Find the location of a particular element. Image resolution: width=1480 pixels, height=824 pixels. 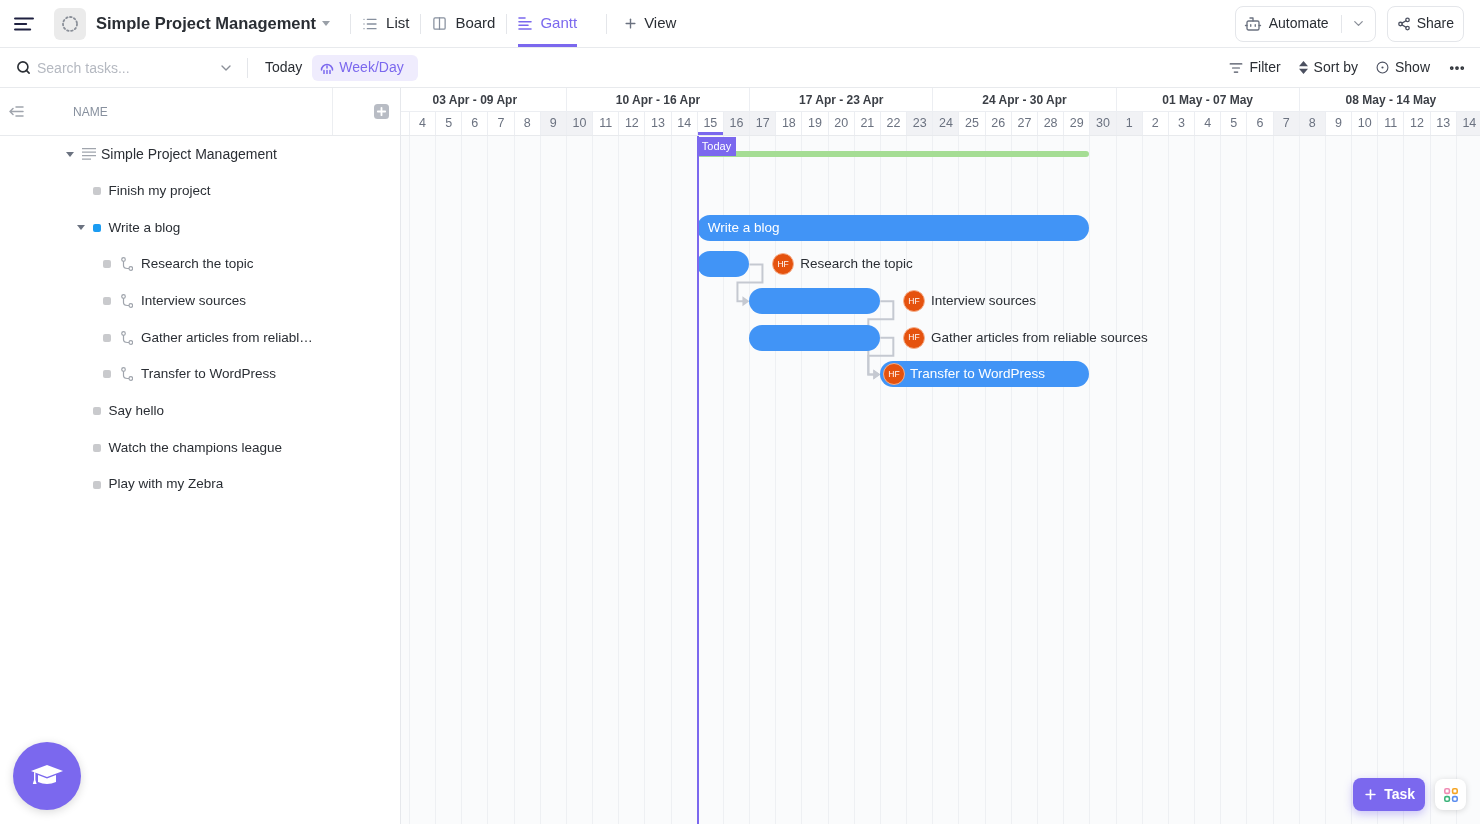

task-bar: HF Transfer to WordPress is located at coordinates (985, 374).